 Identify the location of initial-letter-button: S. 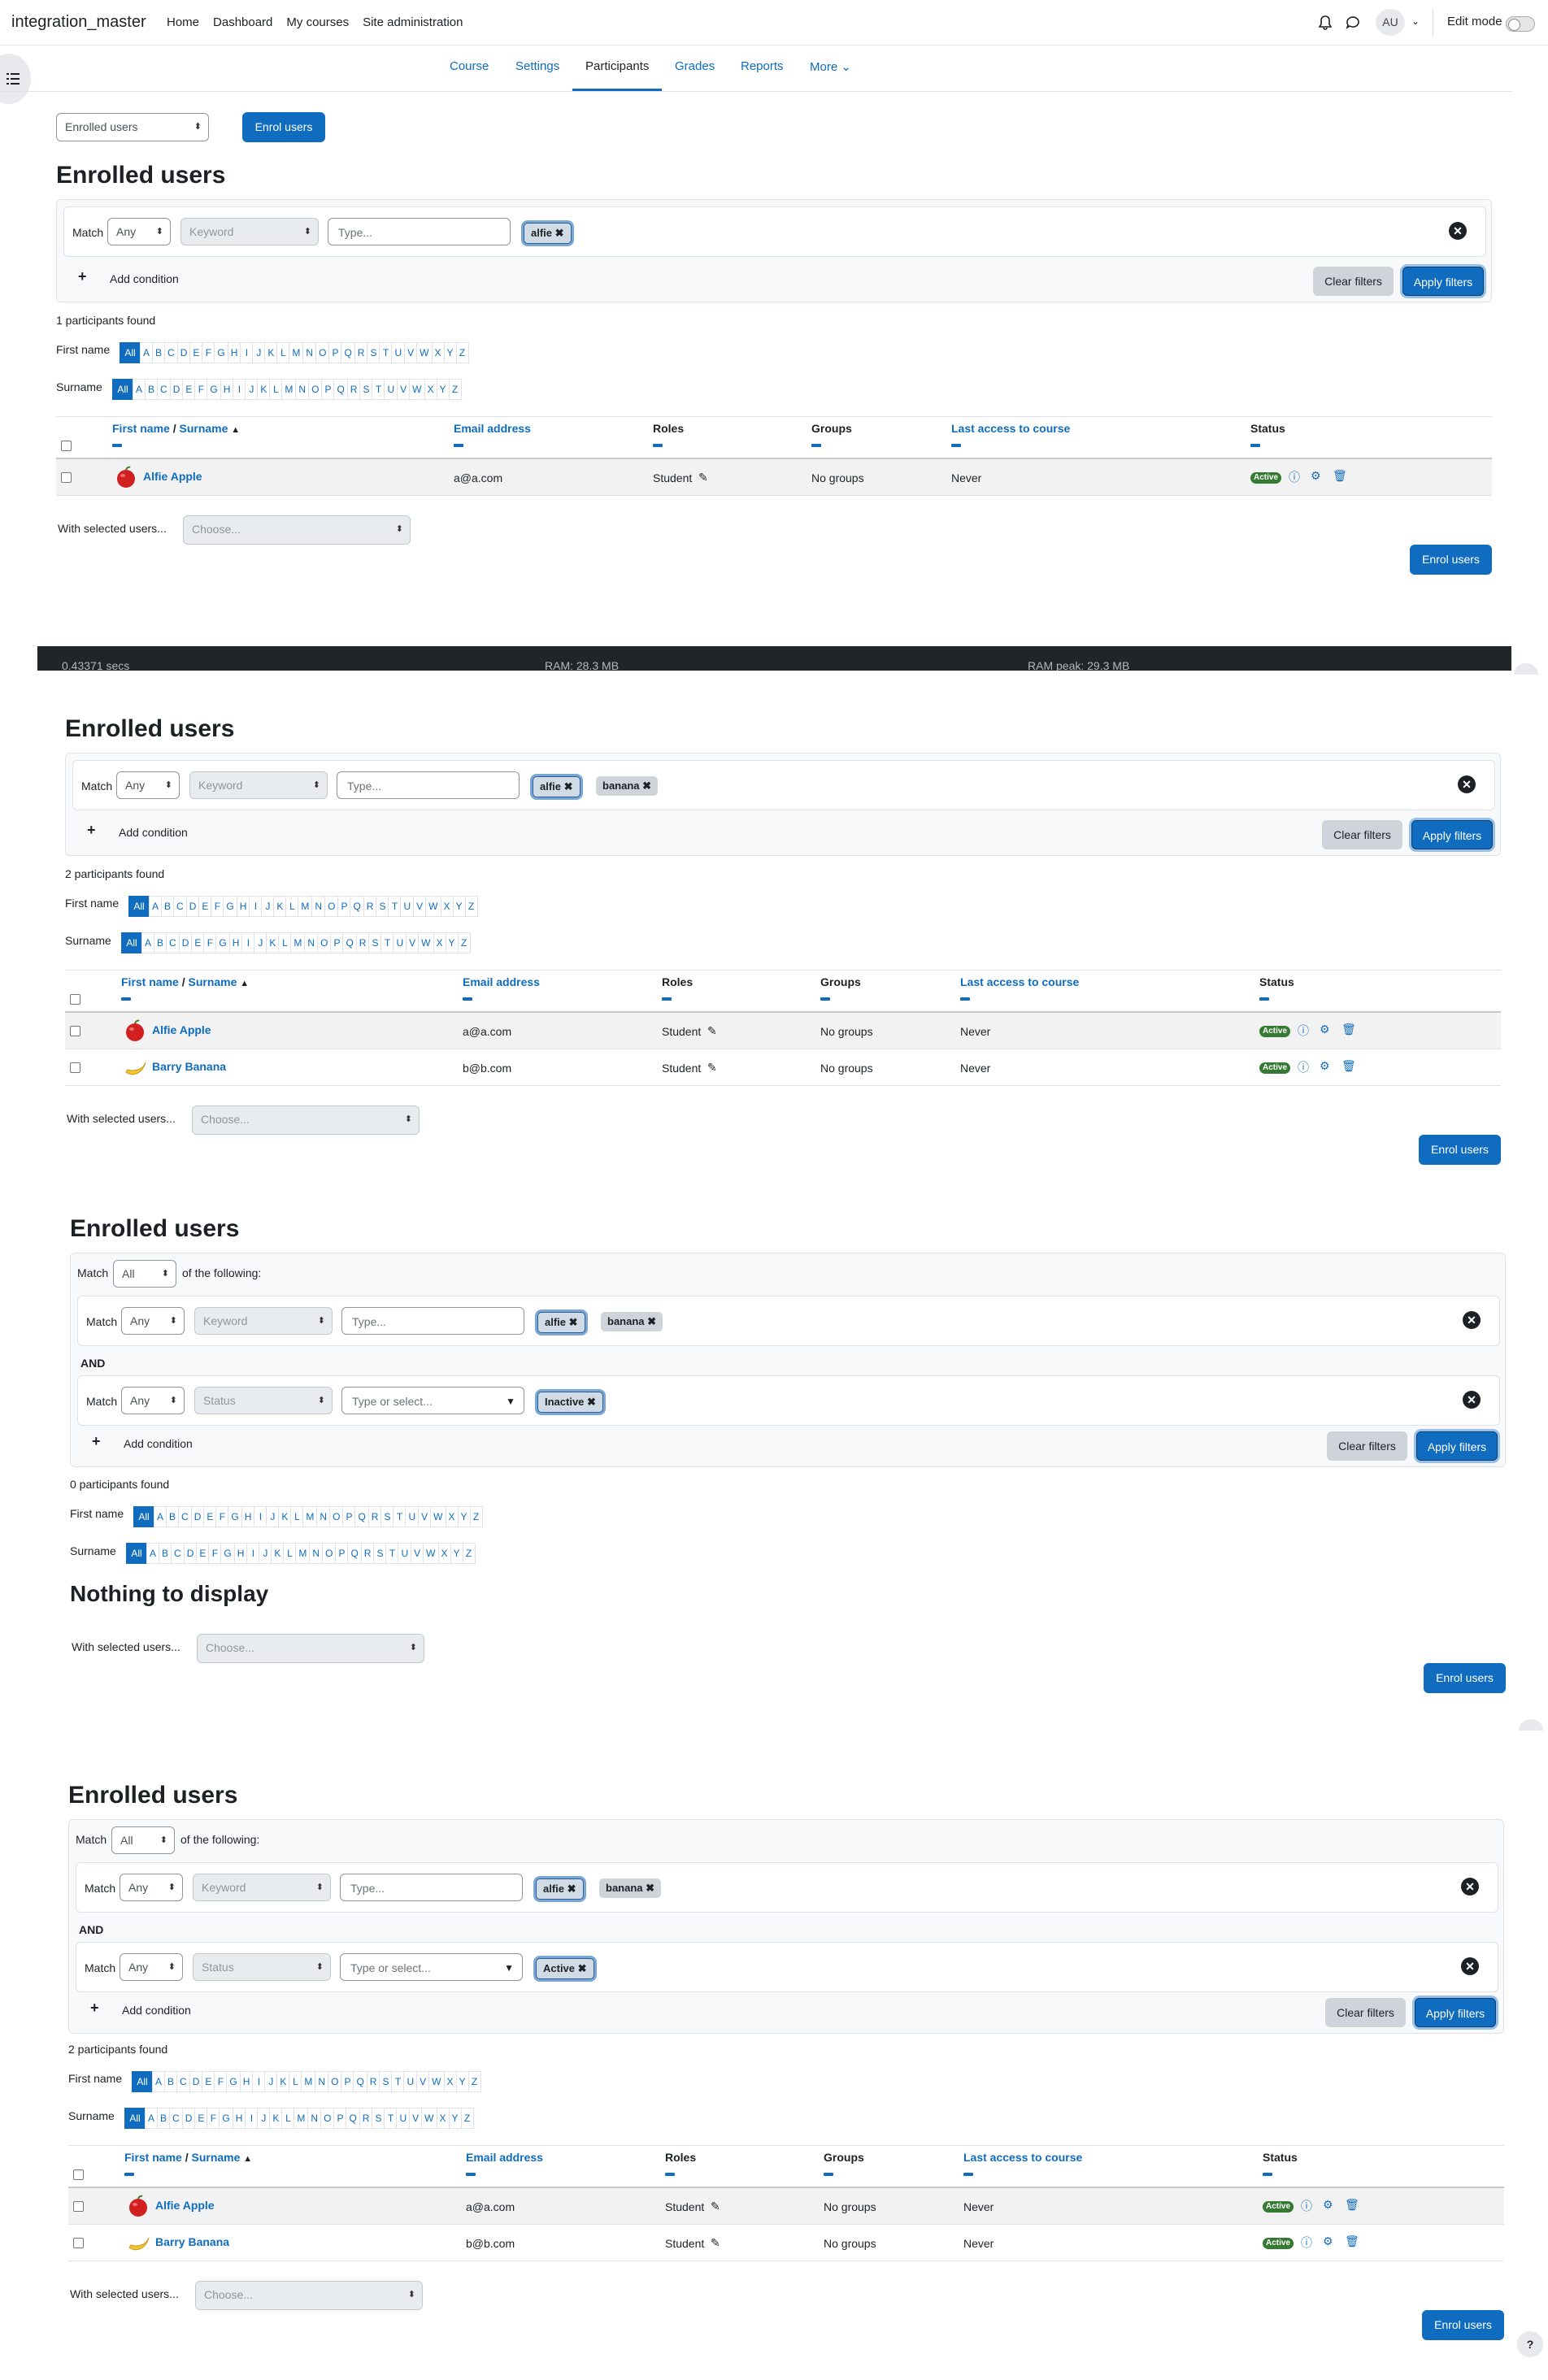
(387, 1516).